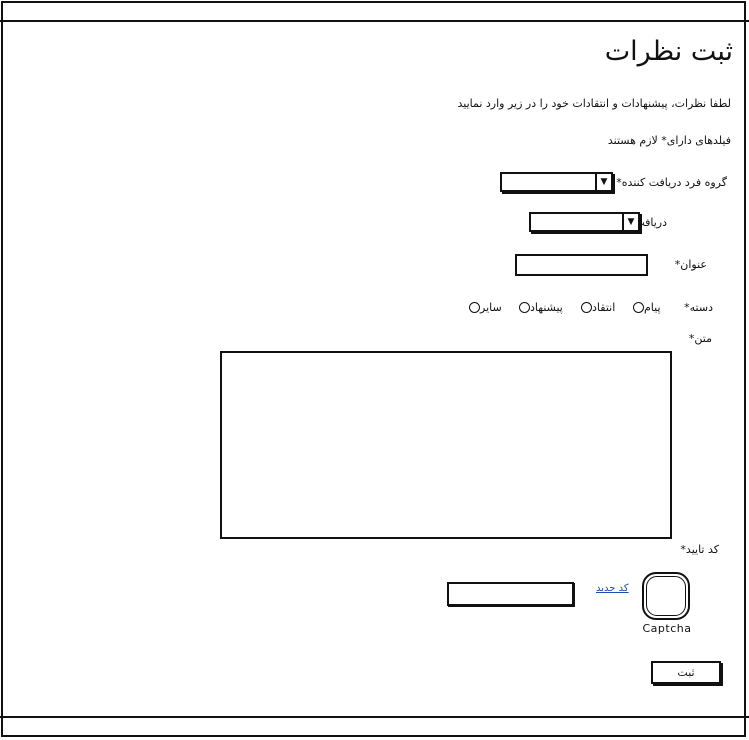  Describe the element at coordinates (374, 21) in the screenshot. I see `header-divider` at that location.